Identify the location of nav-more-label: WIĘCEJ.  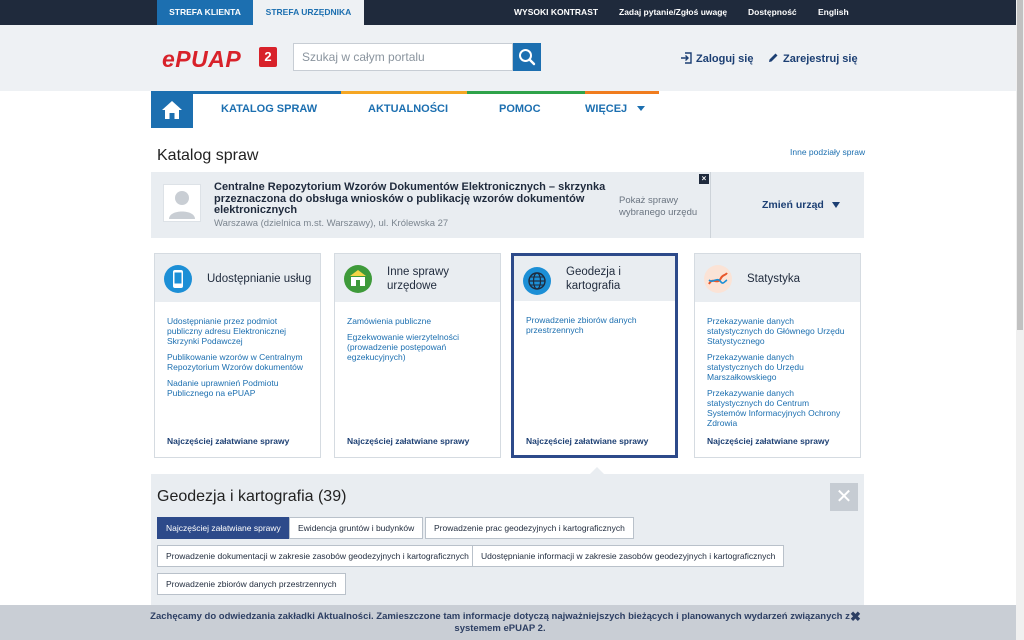
(606, 109).